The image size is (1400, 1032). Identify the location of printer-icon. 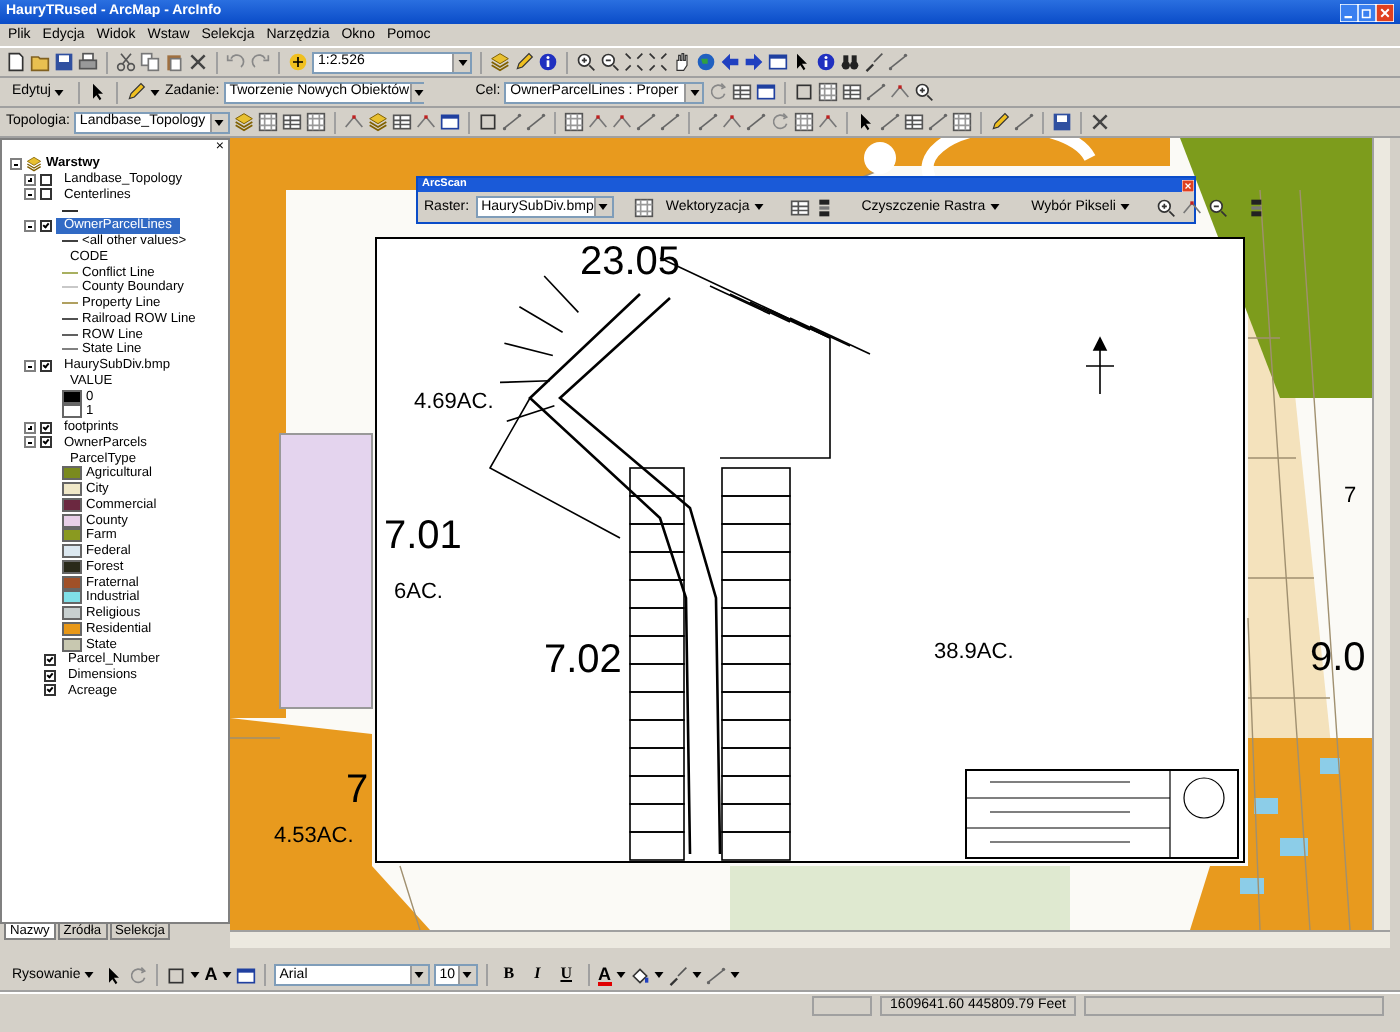
(88, 62).